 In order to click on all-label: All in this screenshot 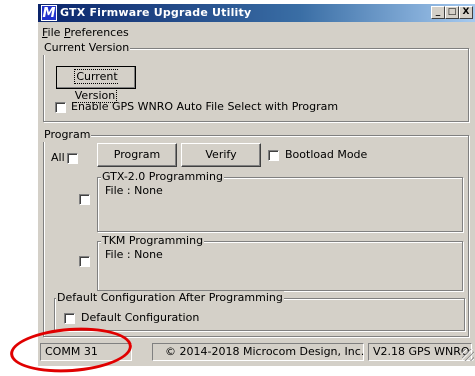, I will do `click(58, 157)`.